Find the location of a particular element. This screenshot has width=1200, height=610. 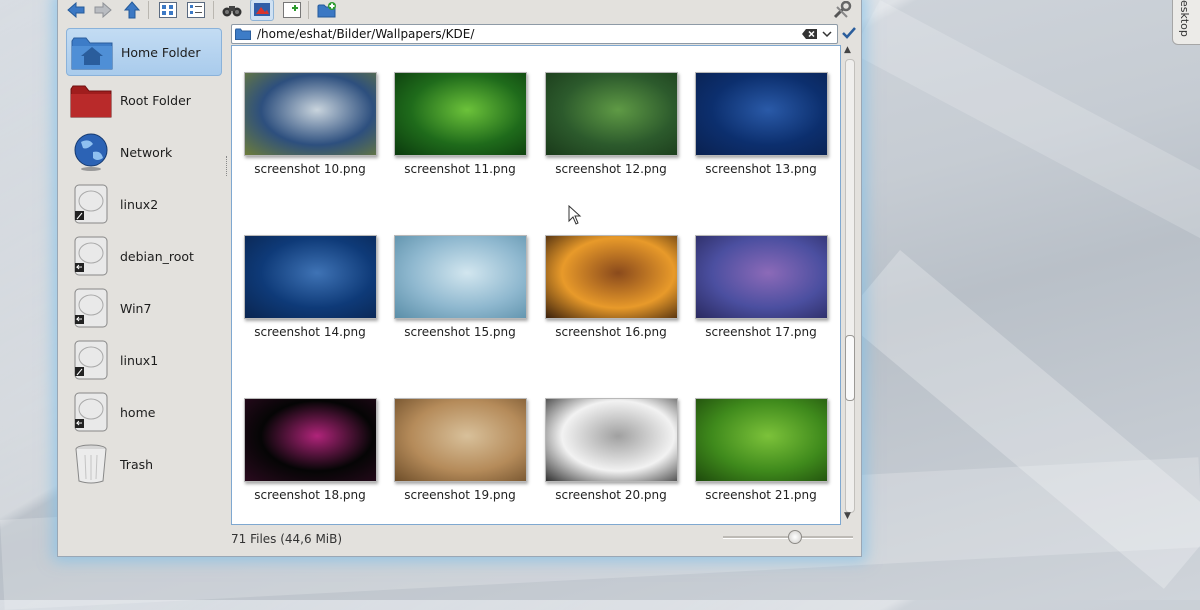

mouse-cursor-icon is located at coordinates (575, 215).